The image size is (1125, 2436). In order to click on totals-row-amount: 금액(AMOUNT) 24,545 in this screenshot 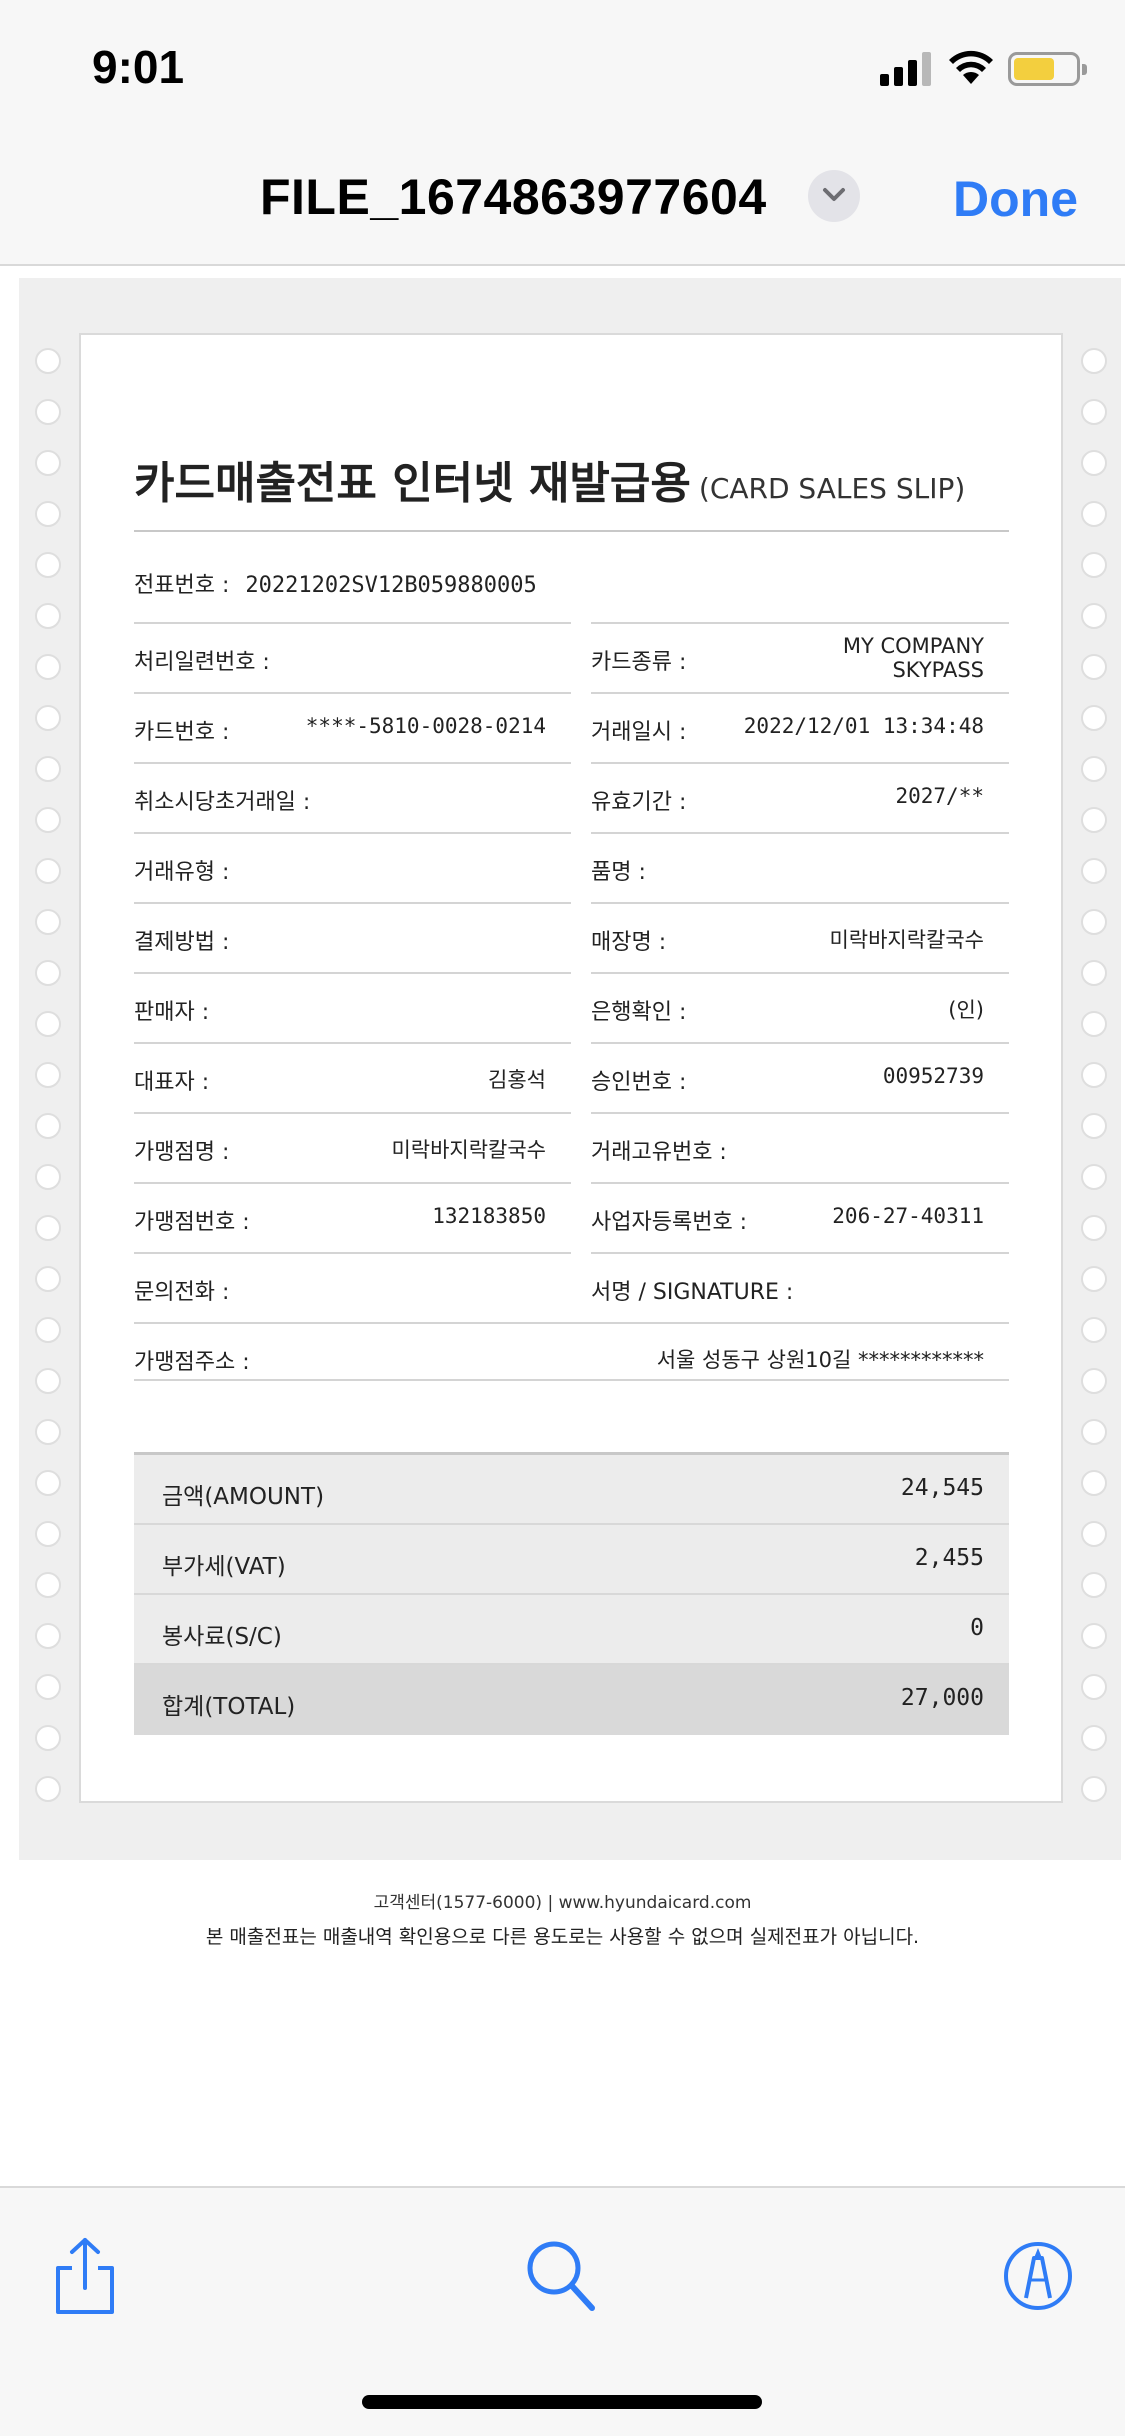, I will do `click(571, 1490)`.